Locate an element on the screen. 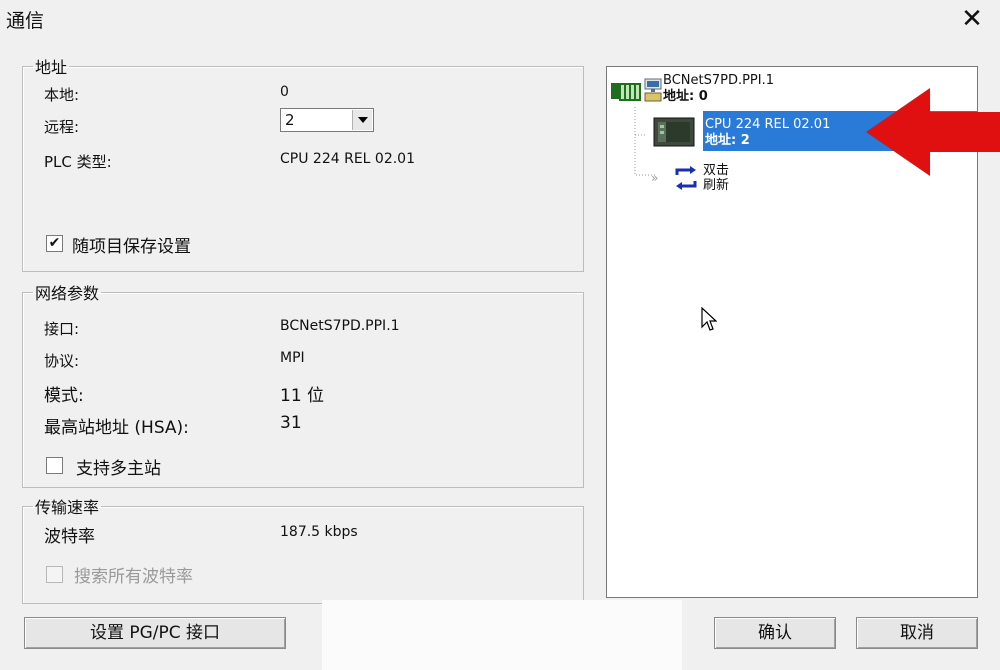 The image size is (1000, 670). pc-adapter-icon is located at coordinates (637, 90).